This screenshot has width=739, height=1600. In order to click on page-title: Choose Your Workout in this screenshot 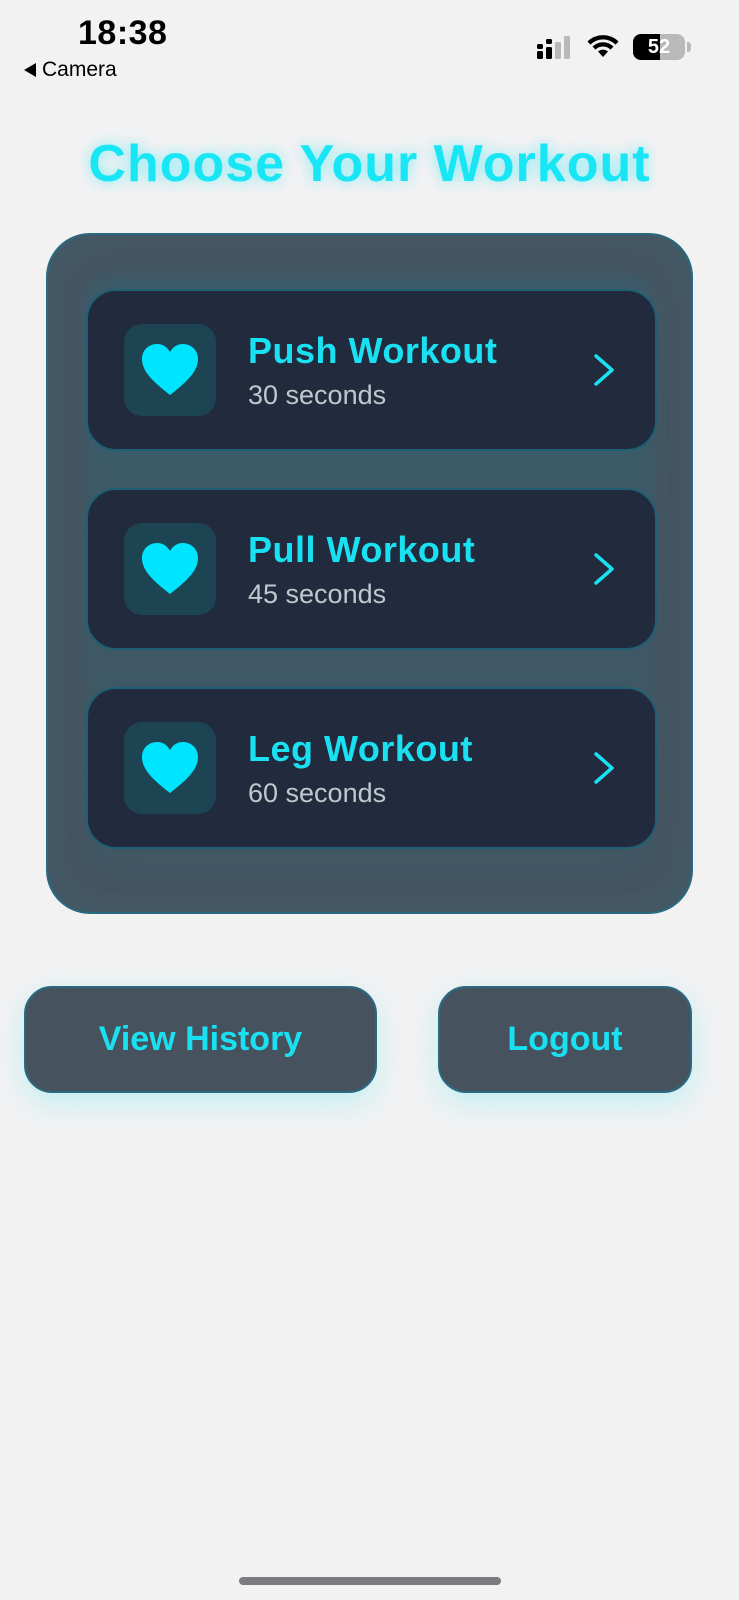, I will do `click(369, 164)`.